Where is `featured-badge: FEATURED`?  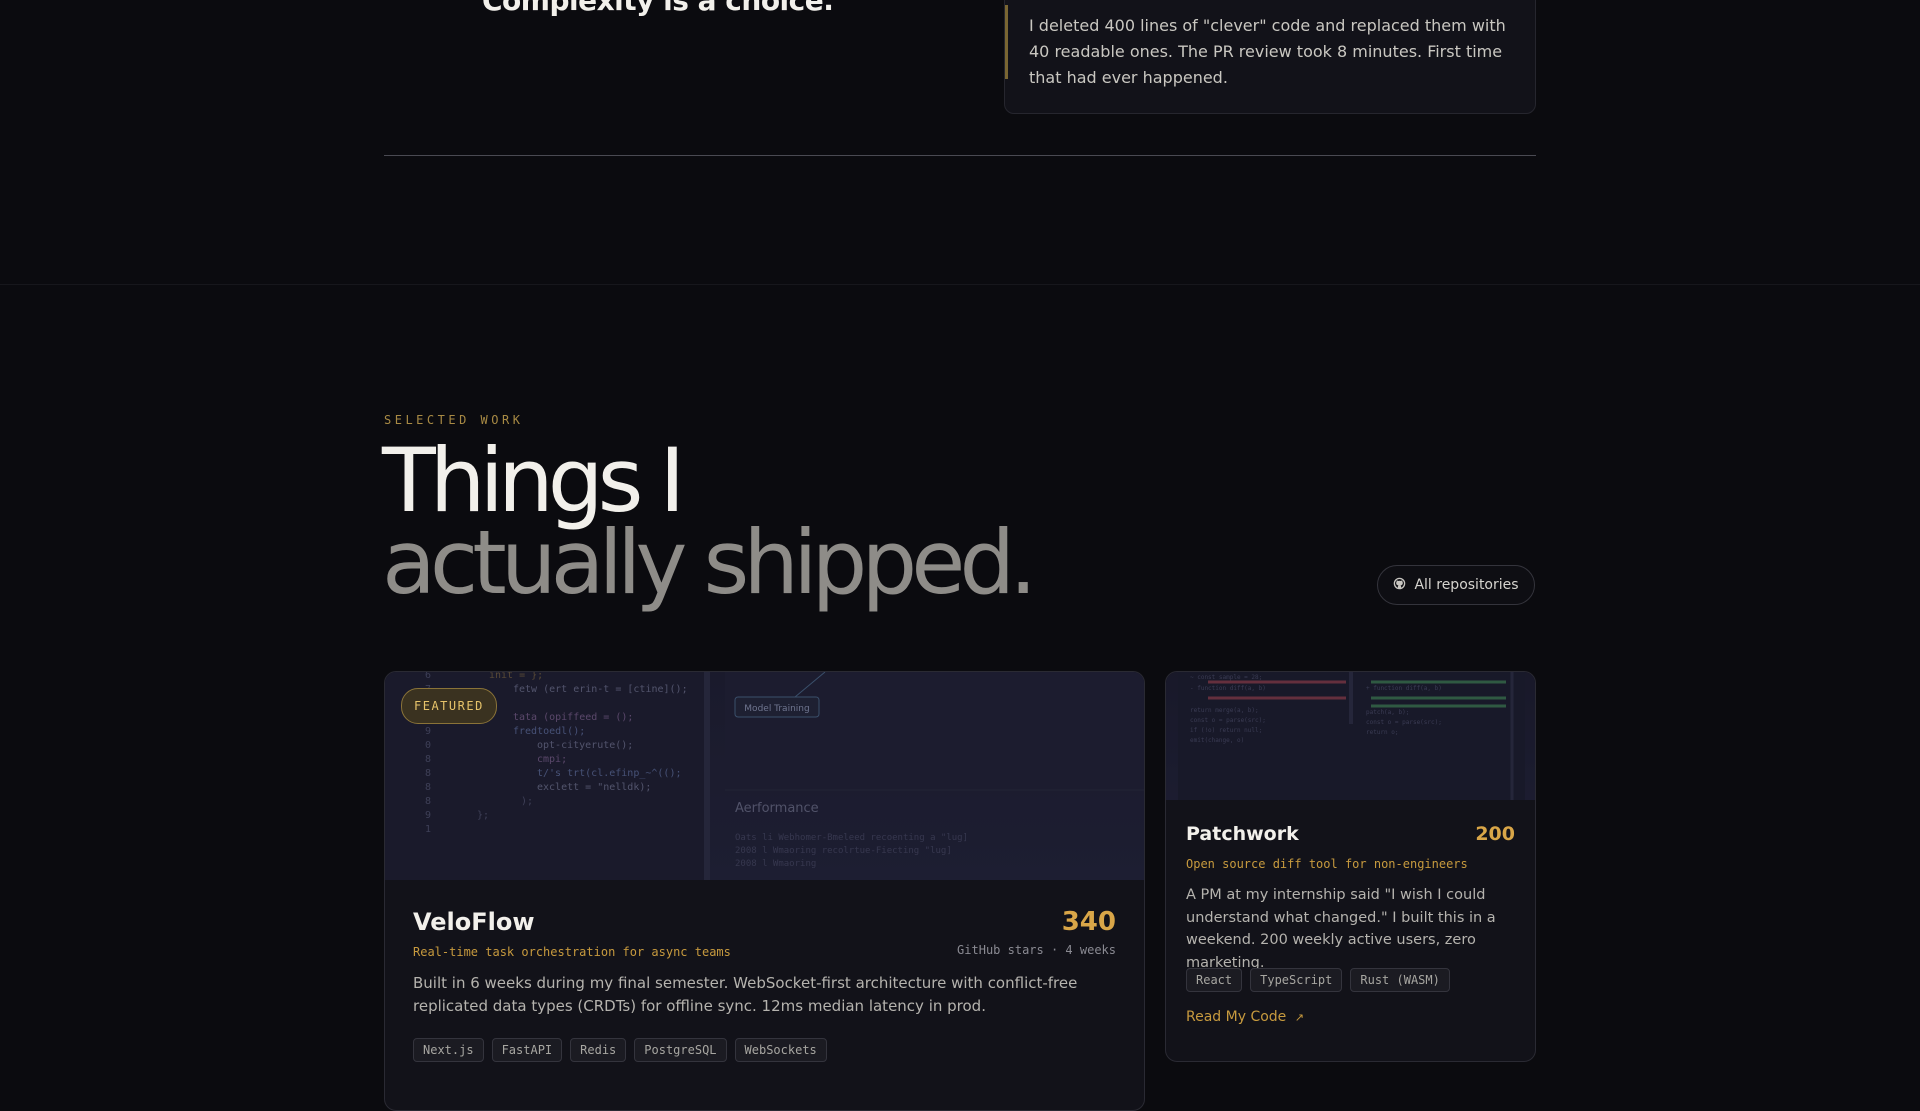 featured-badge: FEATURED is located at coordinates (449, 706).